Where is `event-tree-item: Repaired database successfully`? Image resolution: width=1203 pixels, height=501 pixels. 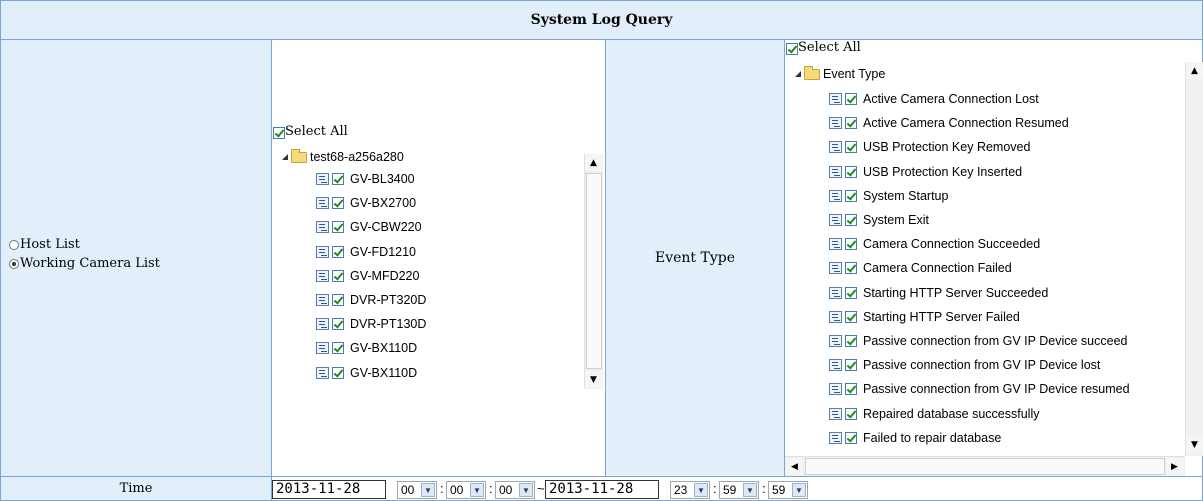 event-tree-item: Repaired database successfully is located at coordinates (934, 414).